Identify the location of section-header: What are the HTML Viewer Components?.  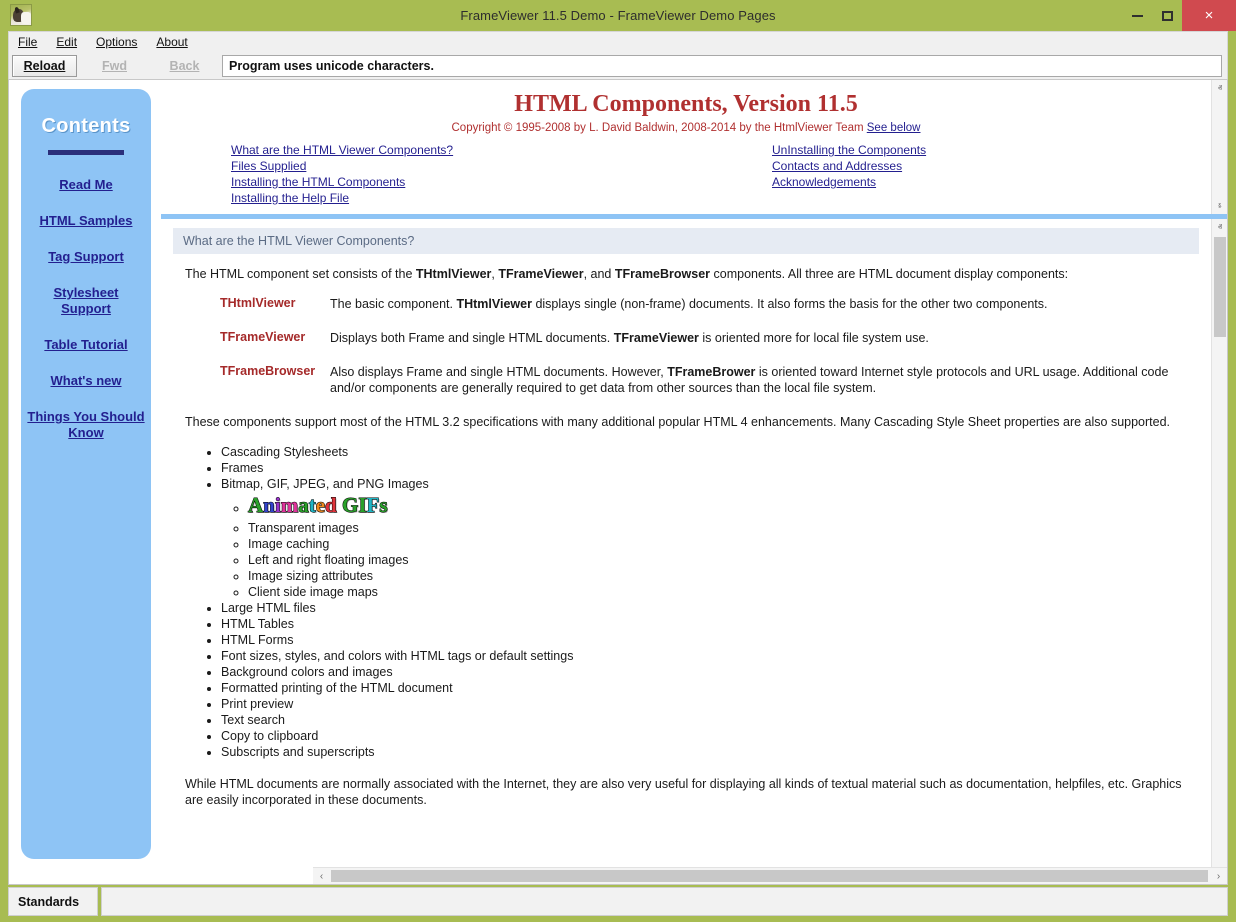
(686, 241).